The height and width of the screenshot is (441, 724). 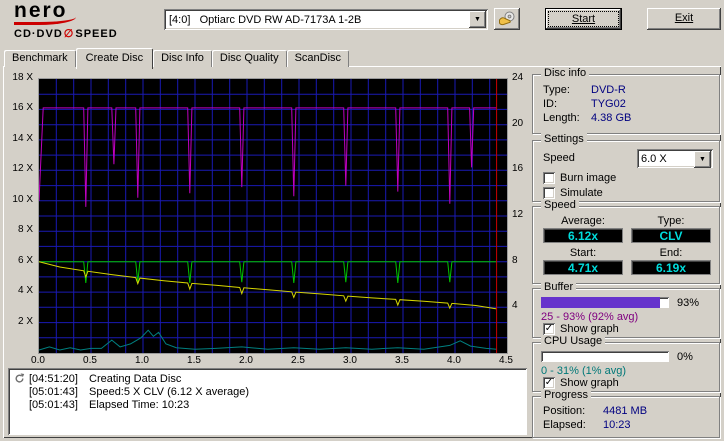 What do you see at coordinates (564, 411) in the screenshot?
I see `position-label: Position:` at bounding box center [564, 411].